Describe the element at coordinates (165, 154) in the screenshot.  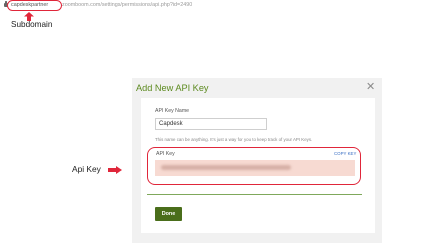
I see `api-key-label: API Key` at that location.